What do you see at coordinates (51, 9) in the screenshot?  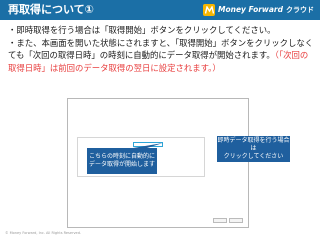 I see `page-title: 再取得について①` at bounding box center [51, 9].